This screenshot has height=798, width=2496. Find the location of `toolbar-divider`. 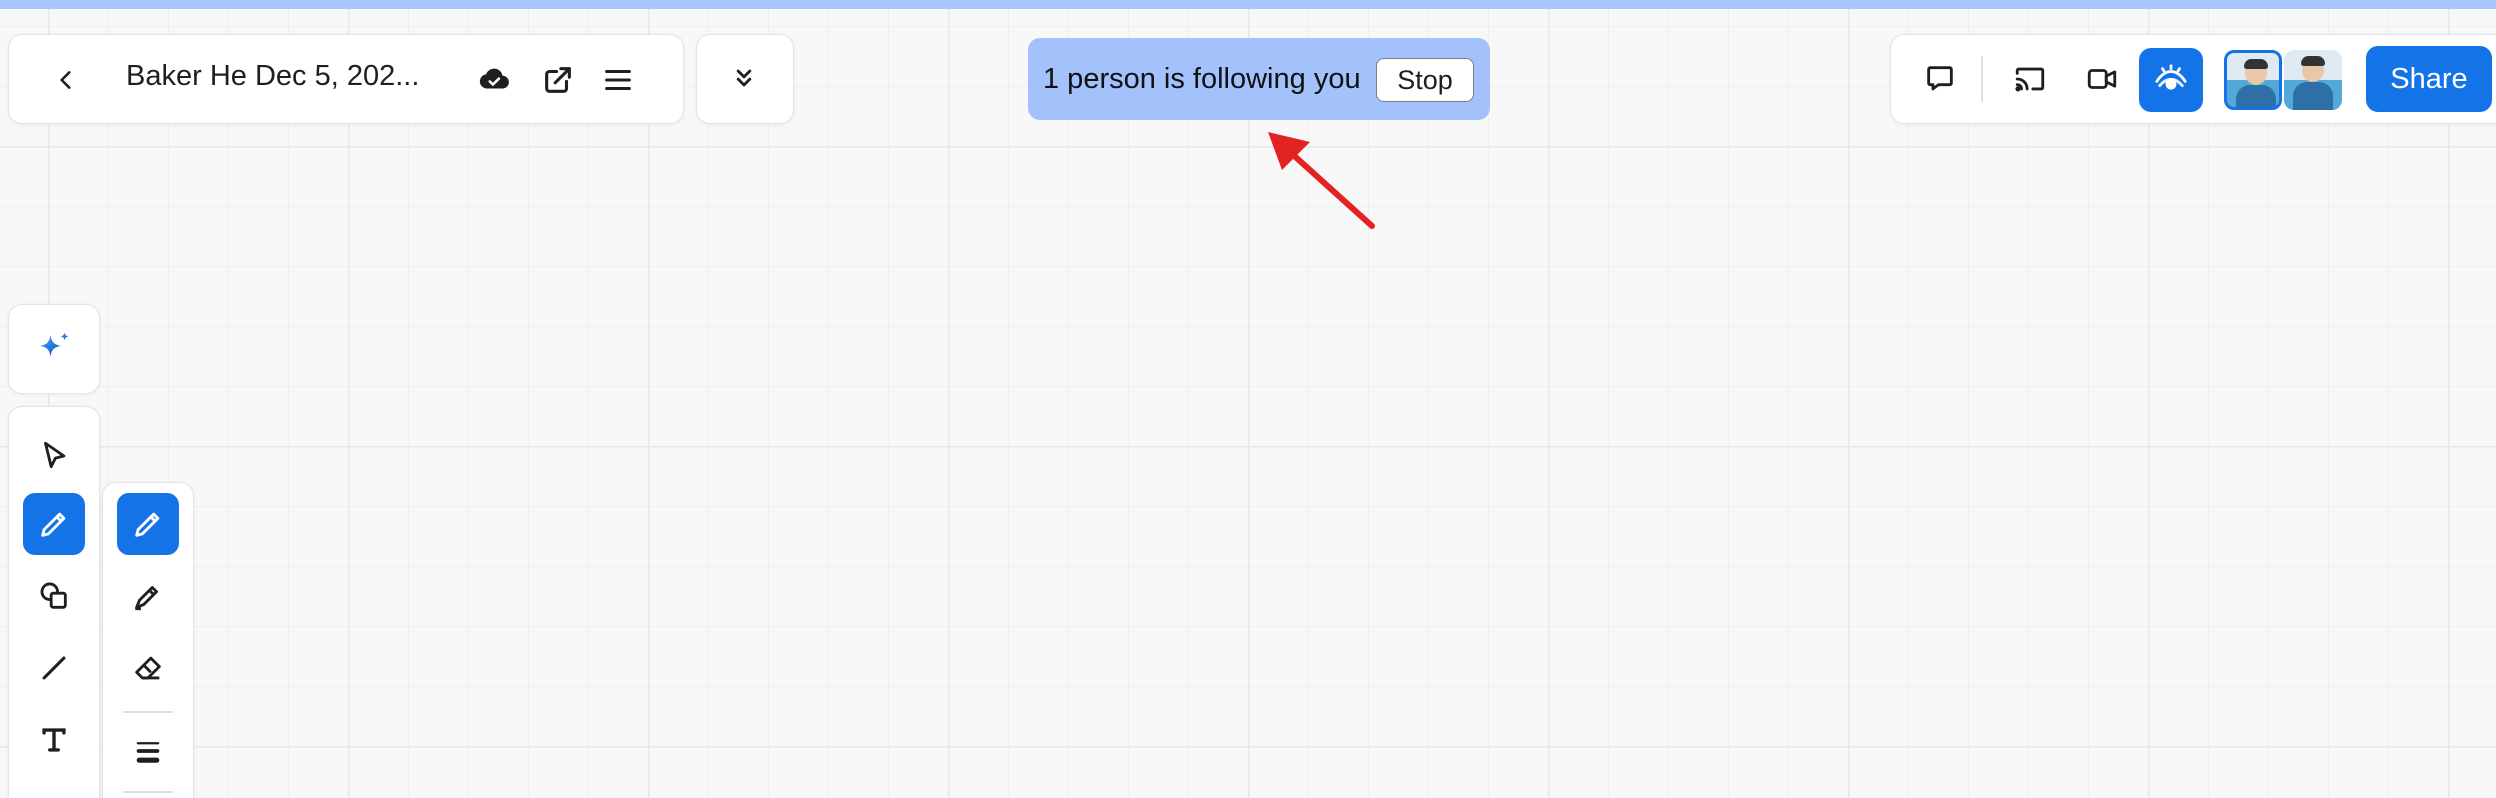

toolbar-divider is located at coordinates (1982, 79).